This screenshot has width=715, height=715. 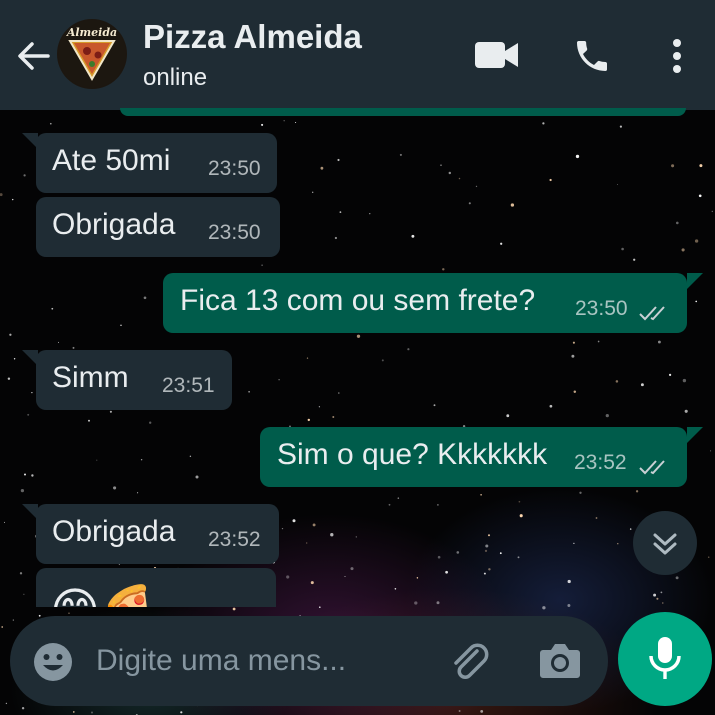 I want to click on double-chevron-down-icon, so click(x=665, y=544).